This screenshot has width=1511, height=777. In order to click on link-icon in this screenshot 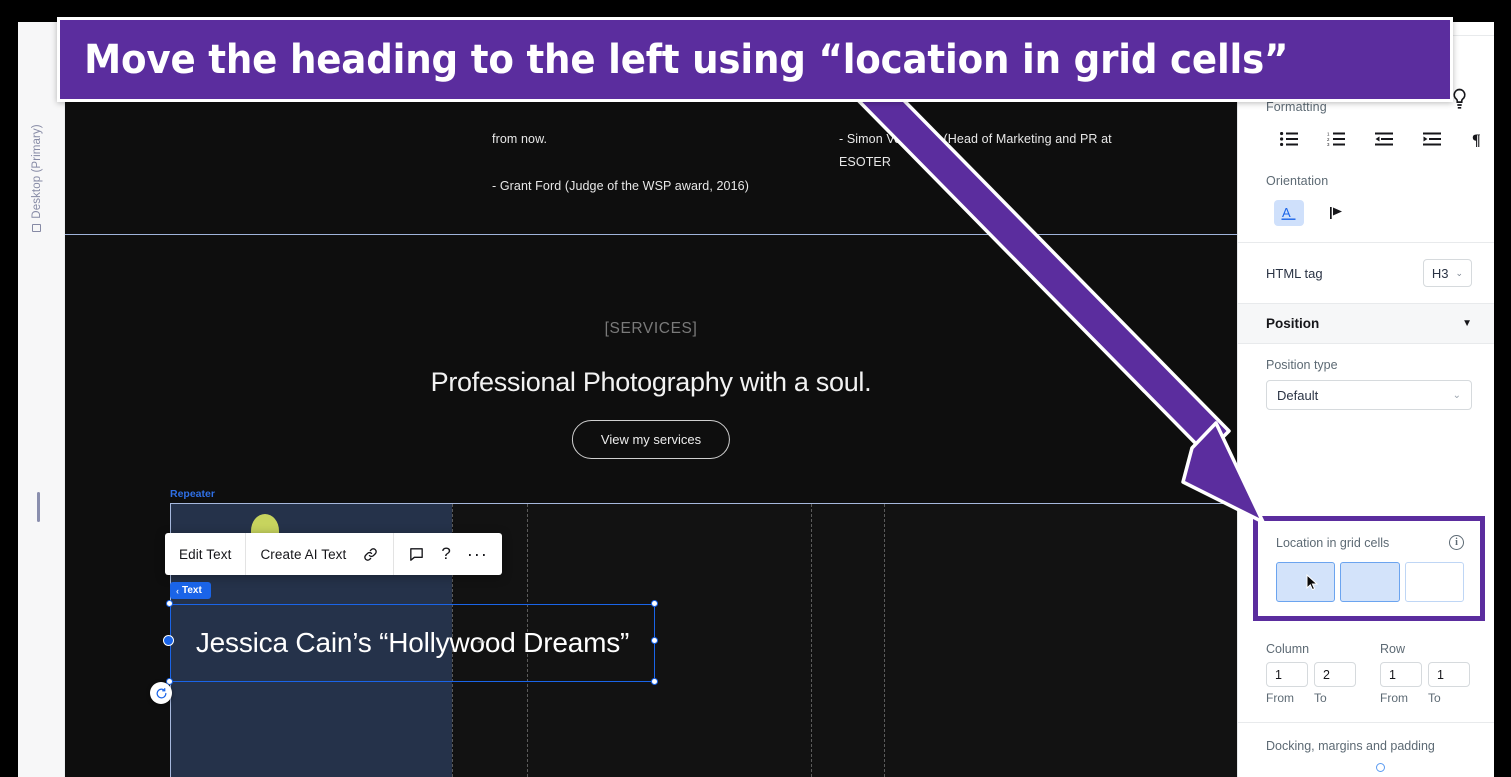, I will do `click(370, 554)`.